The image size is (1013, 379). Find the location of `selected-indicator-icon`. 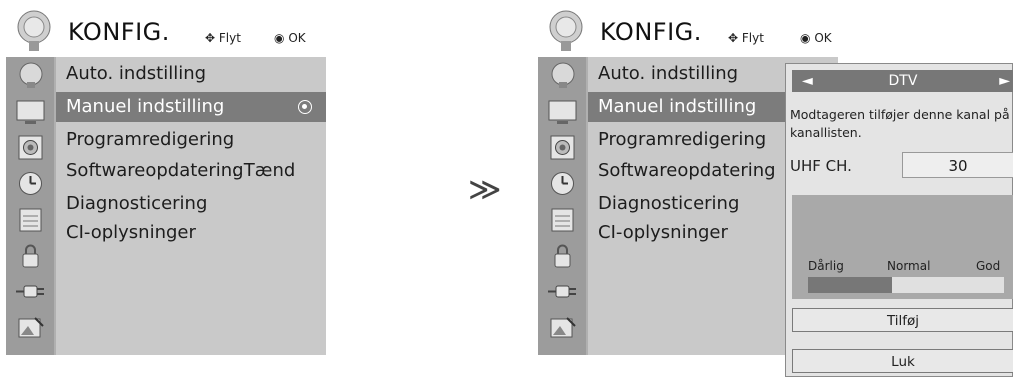

selected-indicator-icon is located at coordinates (305, 107).